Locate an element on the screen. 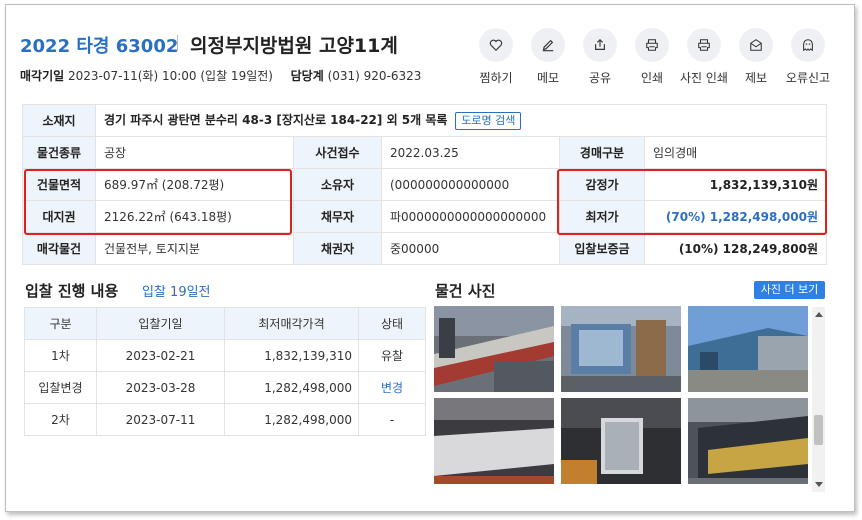 This screenshot has width=862, height=520. area-highlight-box is located at coordinates (158, 202).